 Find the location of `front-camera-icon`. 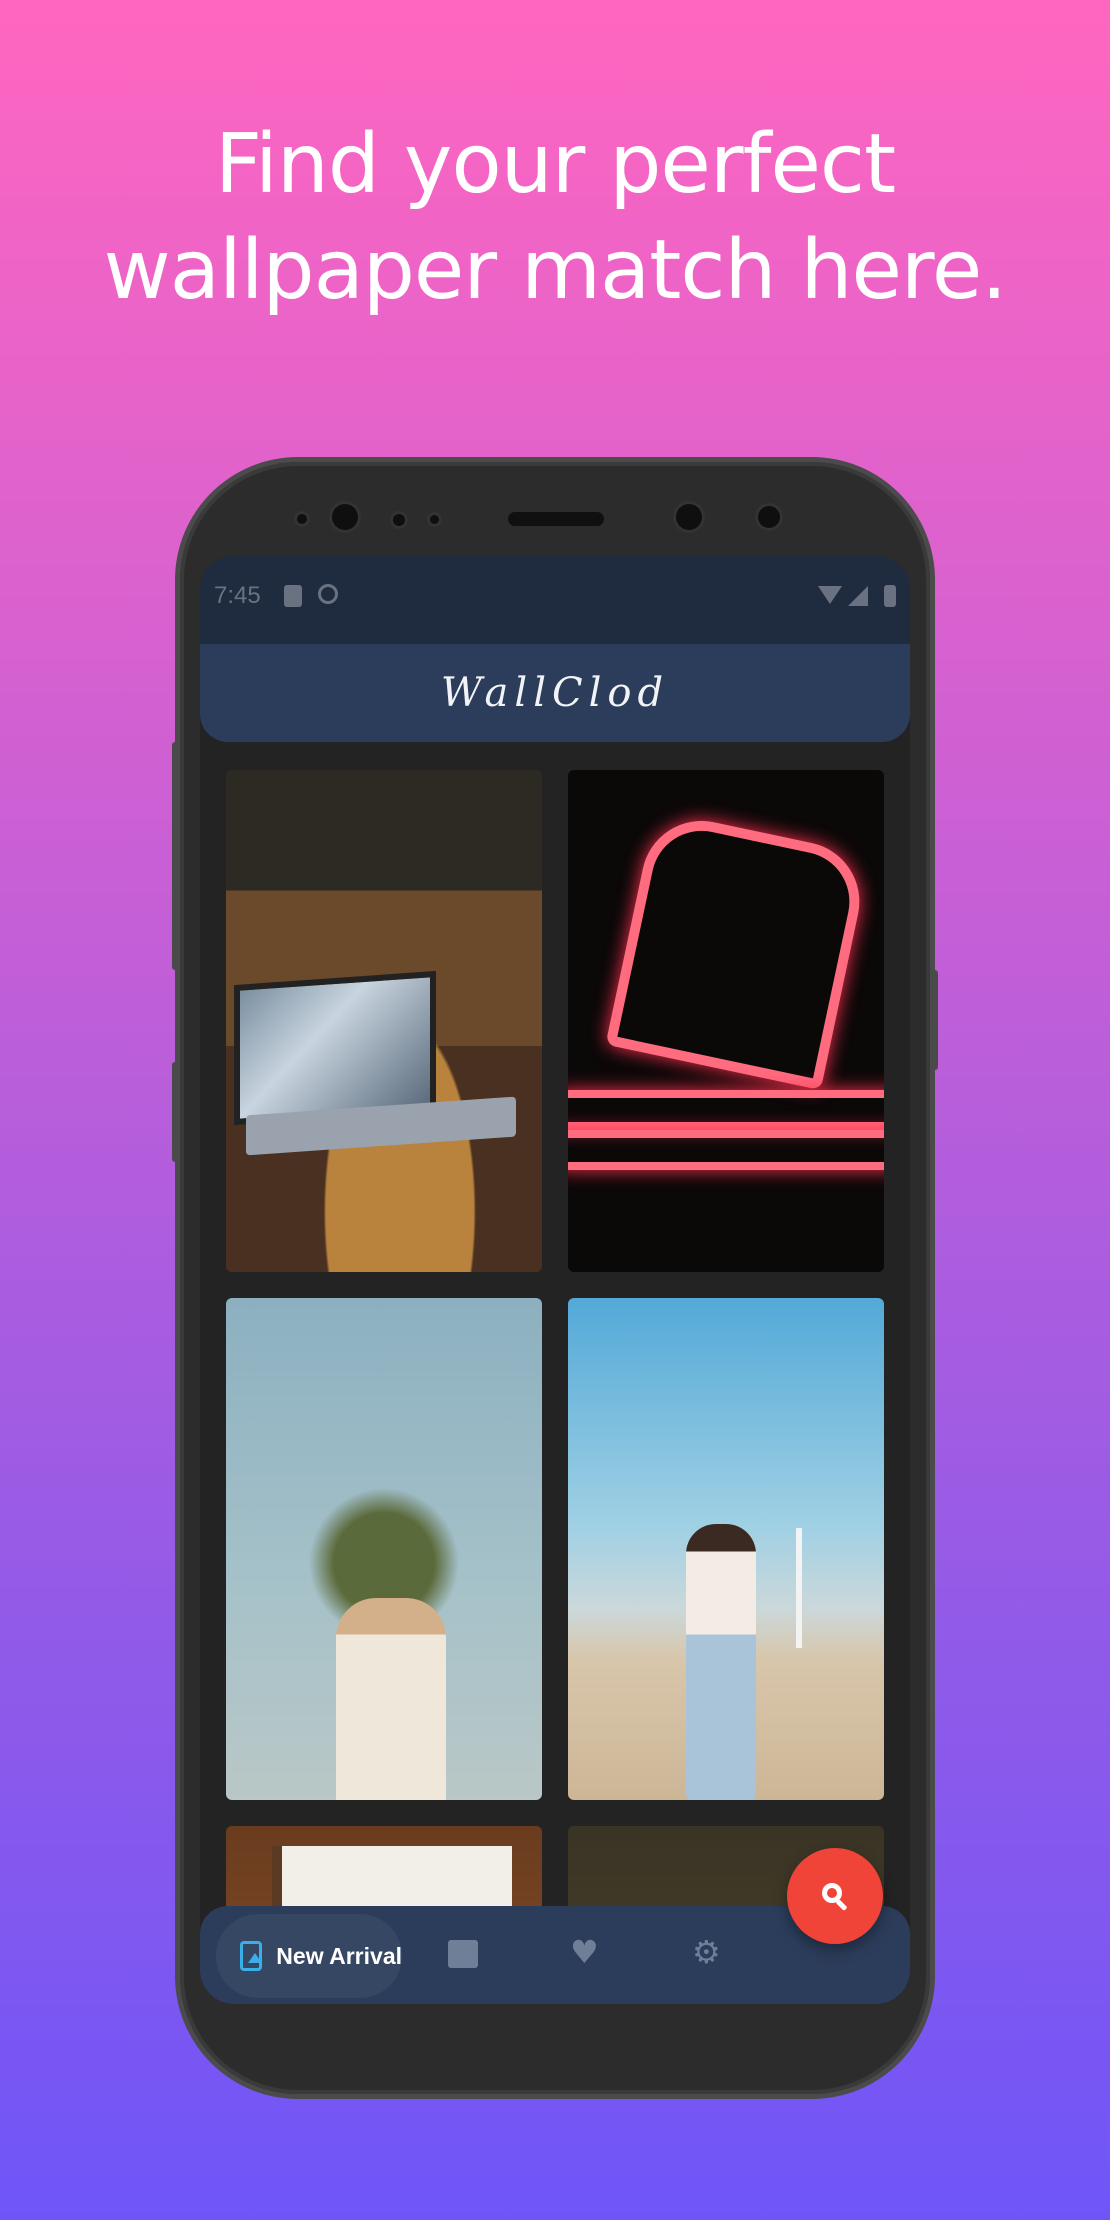

front-camera-icon is located at coordinates (345, 517).